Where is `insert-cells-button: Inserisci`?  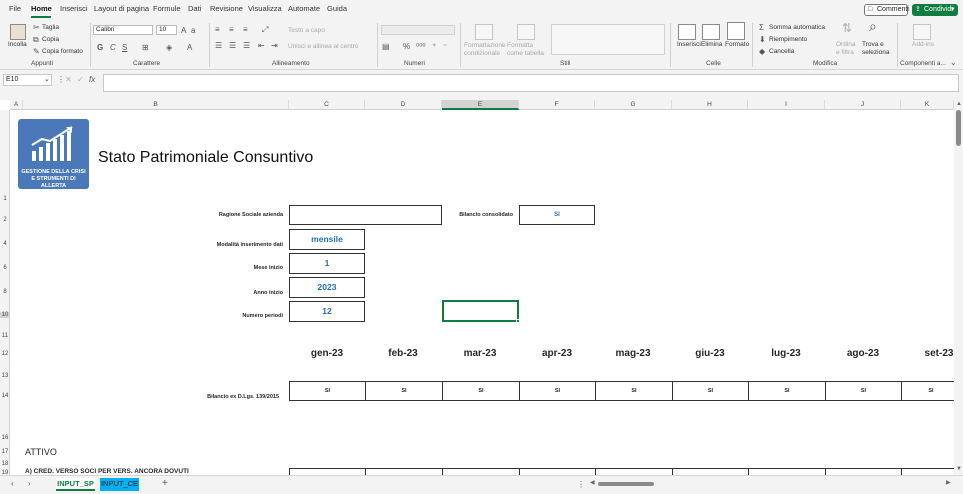
insert-cells-button: Inserisci is located at coordinates (689, 44).